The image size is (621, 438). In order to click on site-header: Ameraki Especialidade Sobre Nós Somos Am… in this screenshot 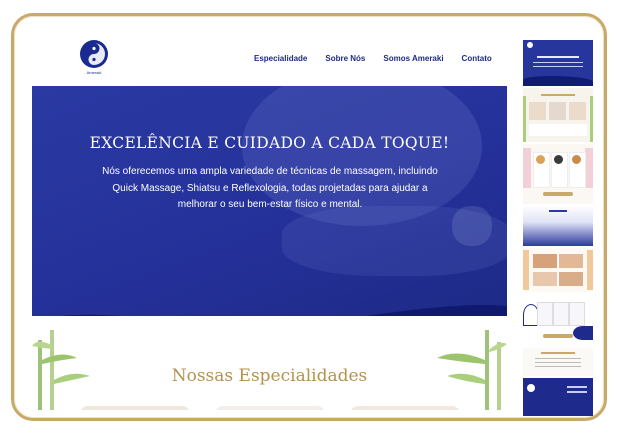, I will do `click(269, 57)`.